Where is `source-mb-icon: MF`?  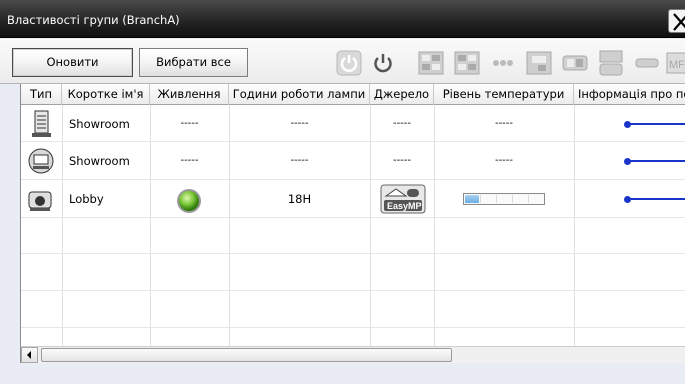
source-mb-icon: MF is located at coordinates (675, 63).